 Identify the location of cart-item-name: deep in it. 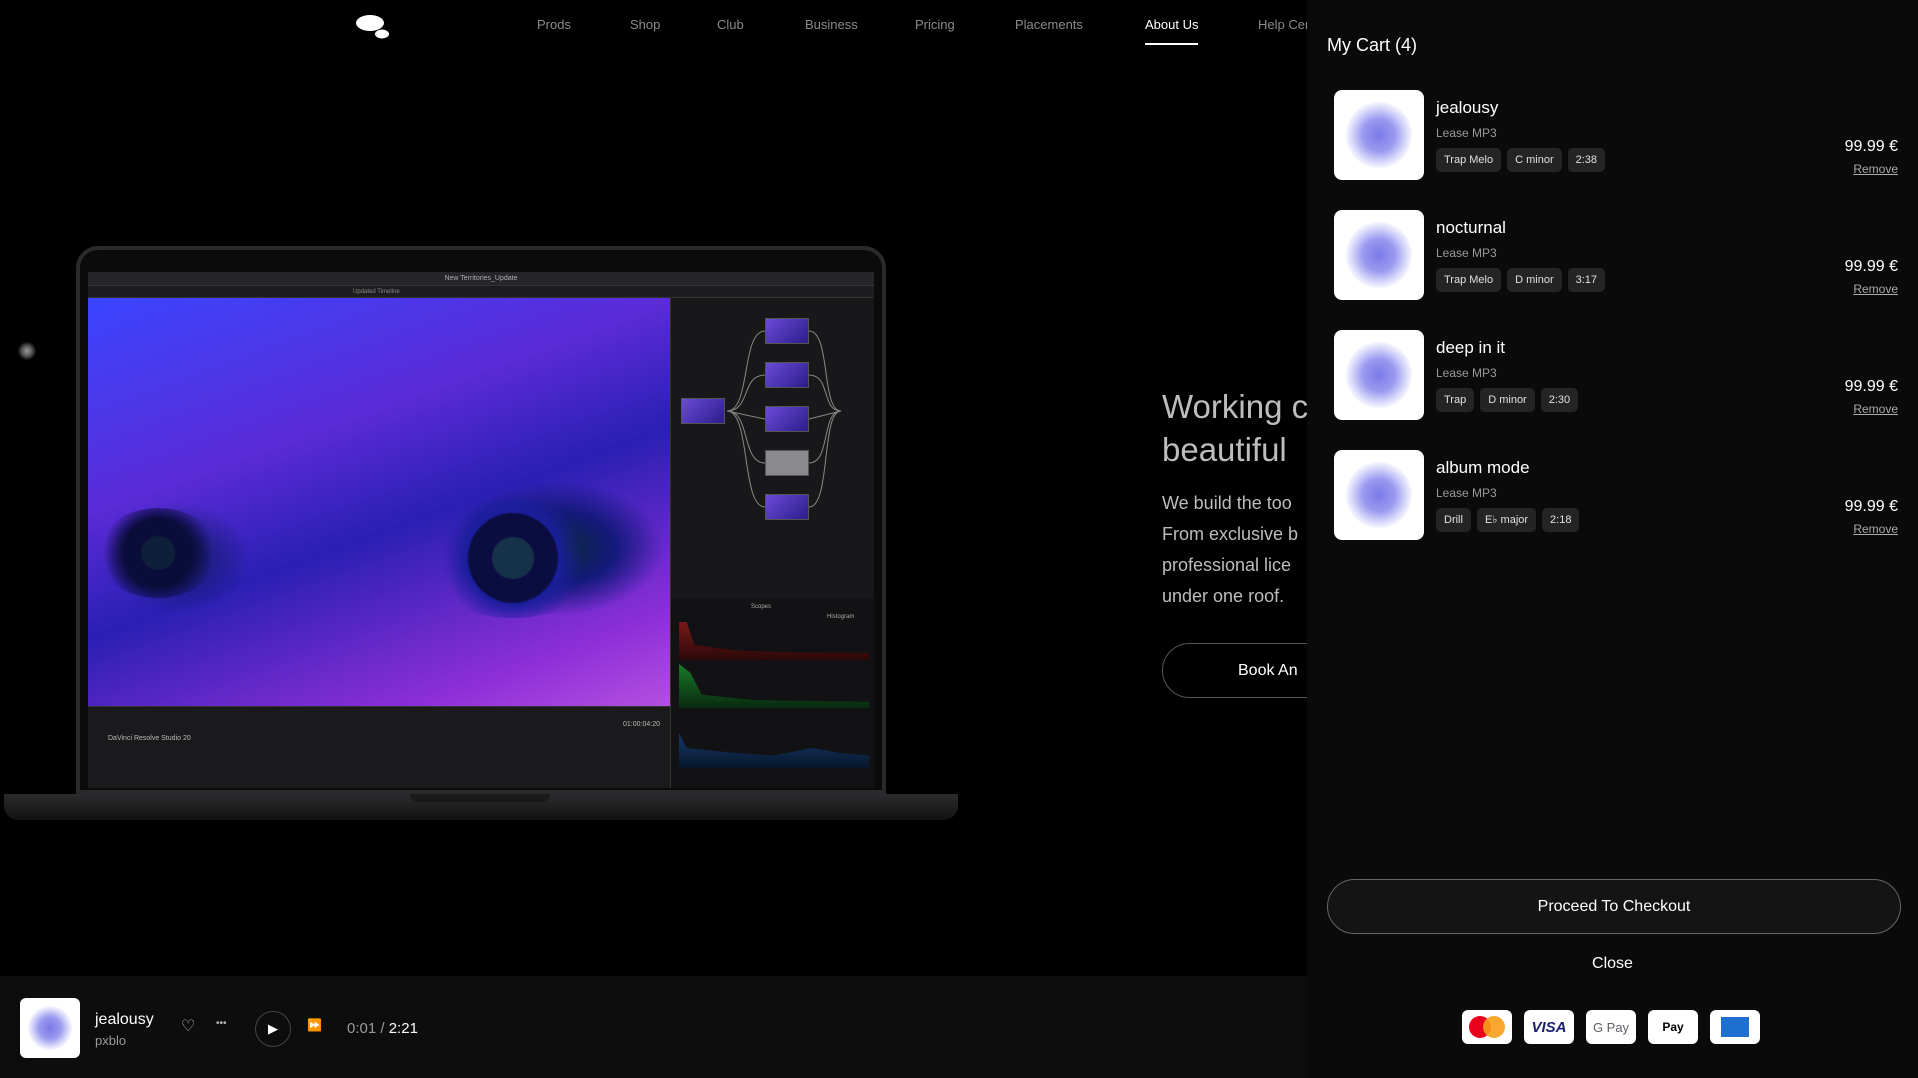
(1470, 348).